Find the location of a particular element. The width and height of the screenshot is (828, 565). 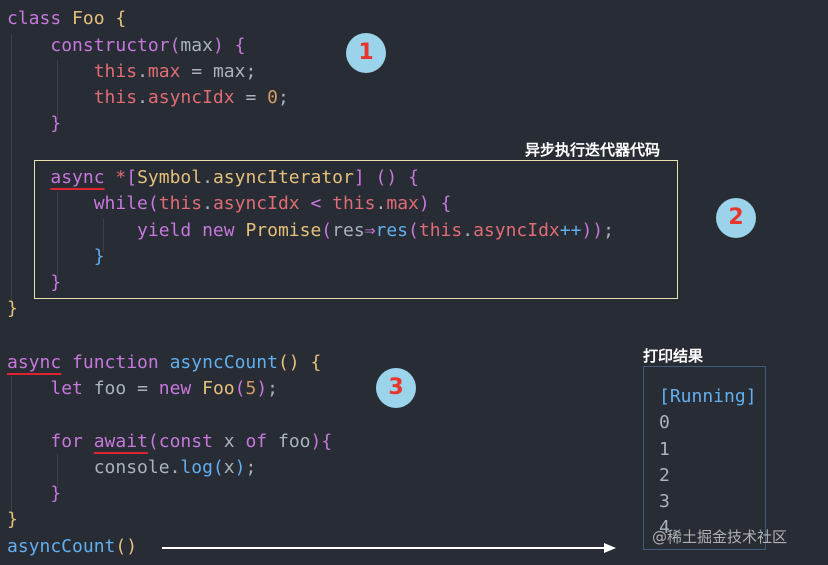

keyword: let is located at coordinates (66, 388).